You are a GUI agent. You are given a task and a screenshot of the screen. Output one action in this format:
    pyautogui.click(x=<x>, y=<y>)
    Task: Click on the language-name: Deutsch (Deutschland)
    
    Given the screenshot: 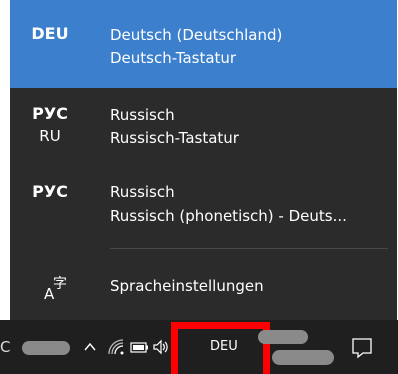 What is the action you would take?
    pyautogui.click(x=196, y=35)
    